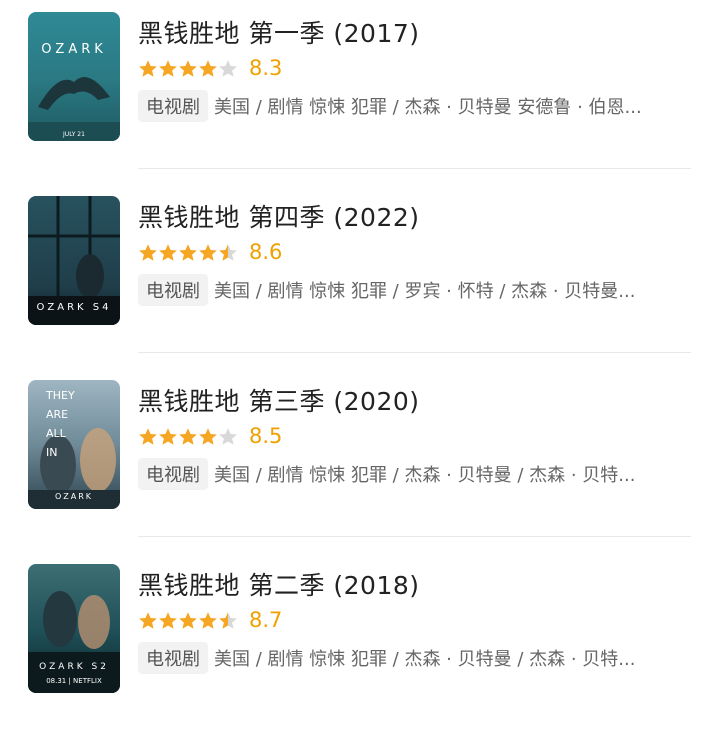 This screenshot has width=719, height=736. Describe the element at coordinates (74, 307) in the screenshot. I see `poster-brand: OZARK S4` at that location.